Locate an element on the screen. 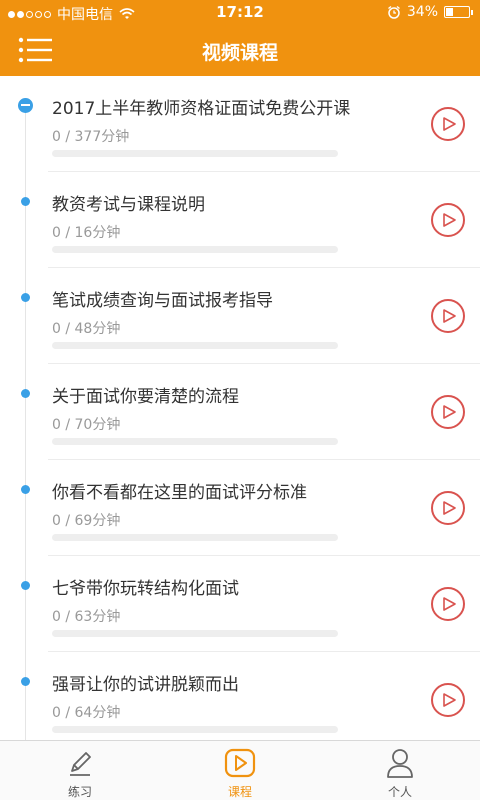 This screenshot has width=480, height=800. current-timeline-dot-icon is located at coordinates (25, 105).